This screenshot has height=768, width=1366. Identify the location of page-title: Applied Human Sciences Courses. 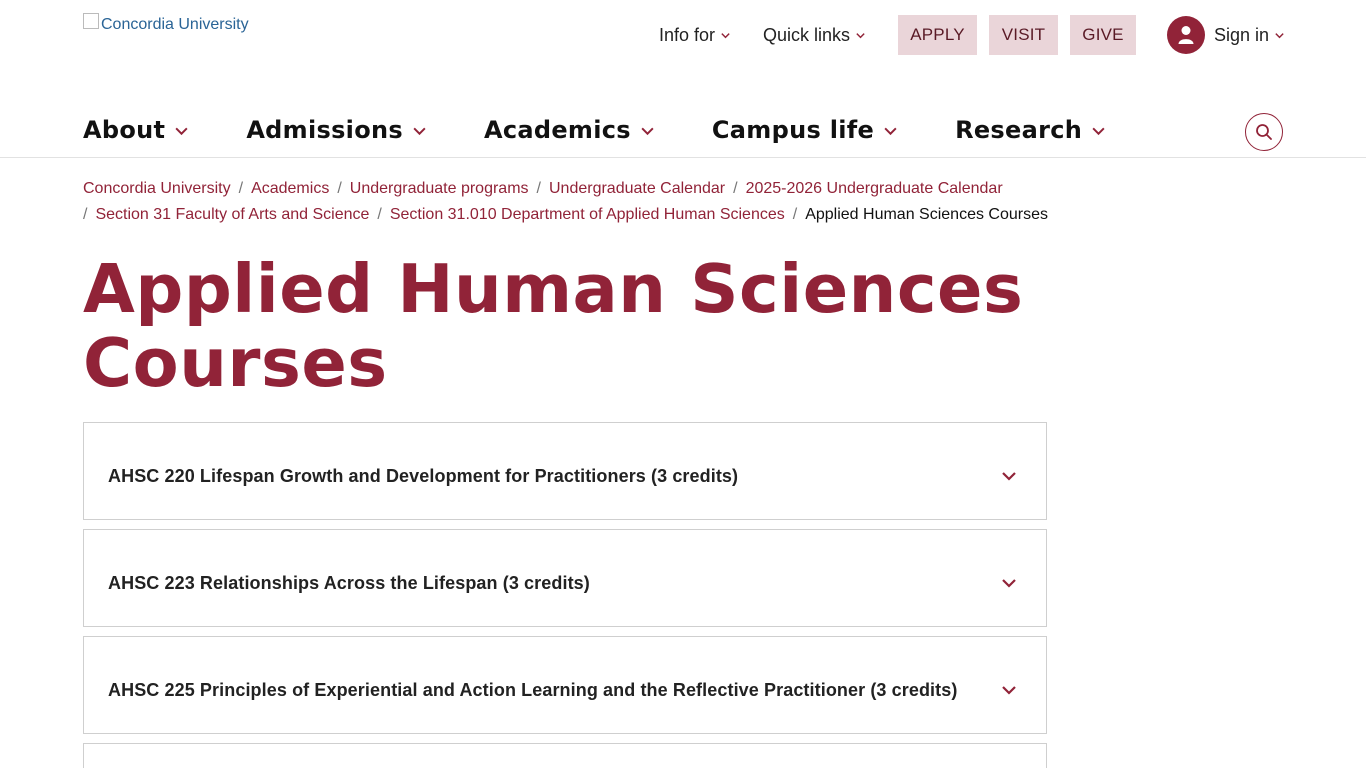
(583, 326).